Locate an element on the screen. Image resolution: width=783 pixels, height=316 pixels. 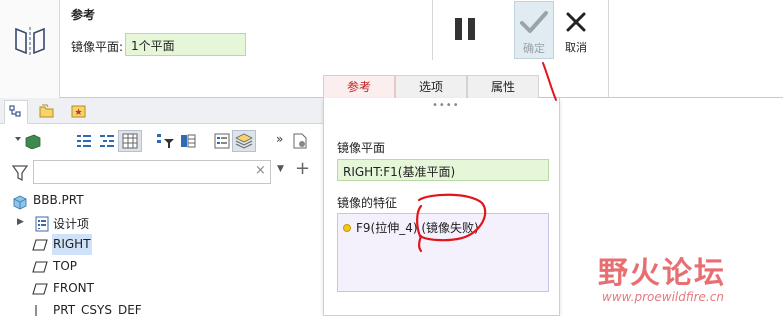
page-settings-icon is located at coordinates (300, 141).